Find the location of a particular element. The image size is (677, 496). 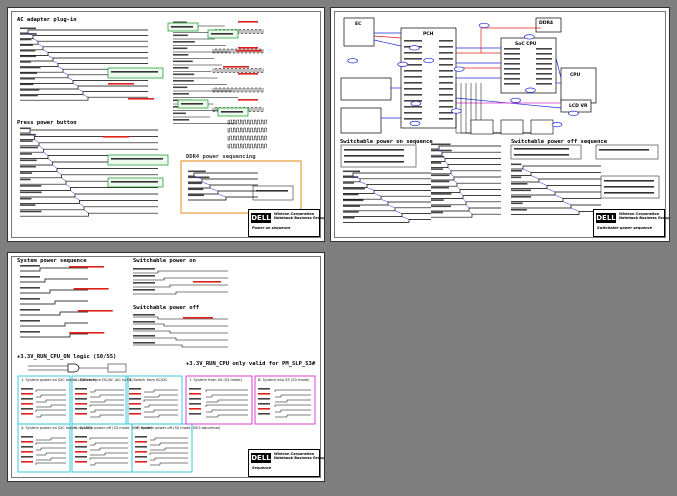

pch-block-label: PCH is located at coordinates (428, 34).